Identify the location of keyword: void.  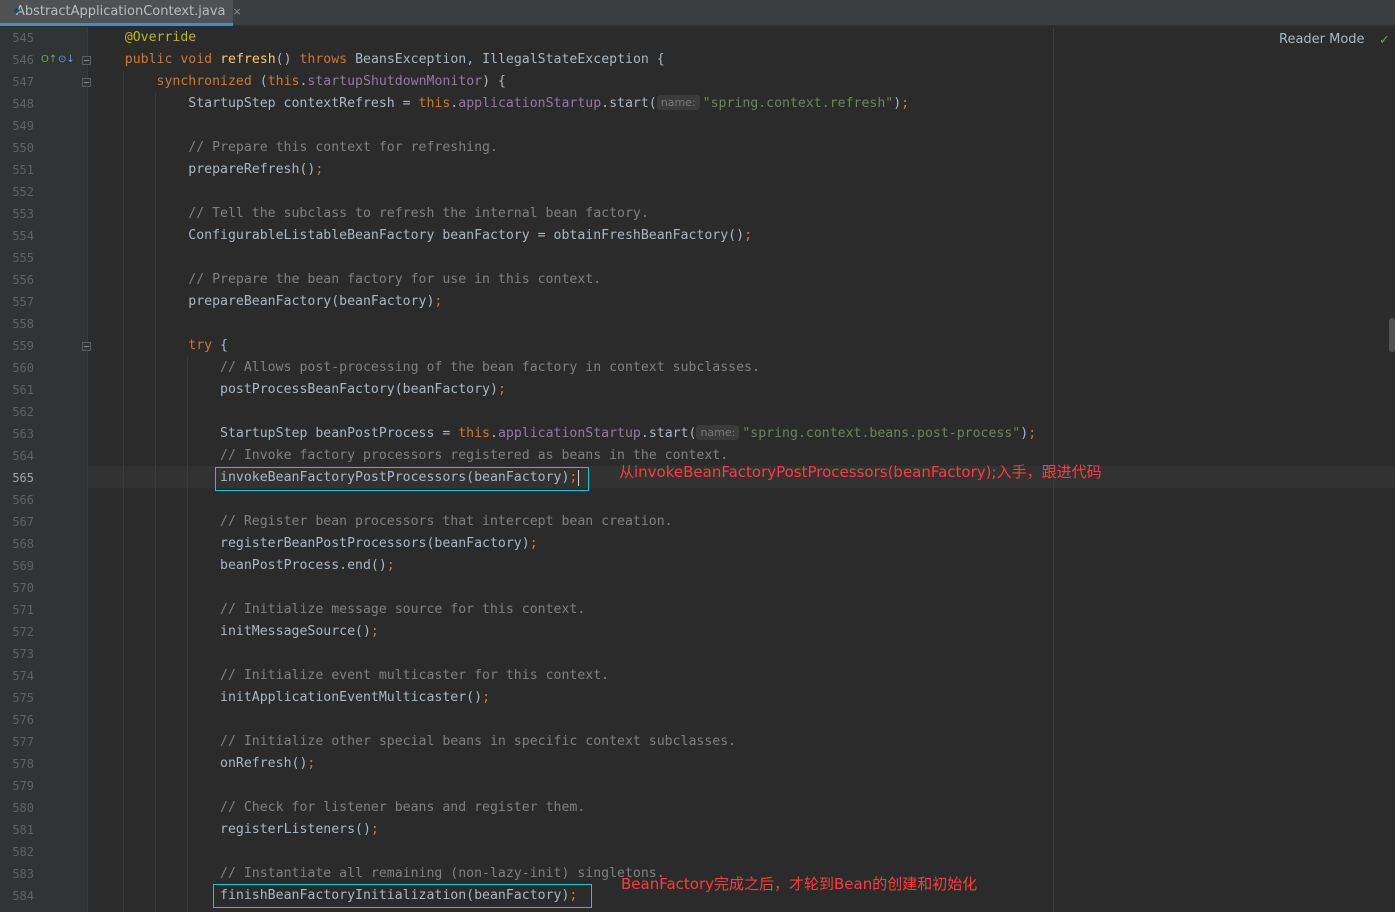
(196, 59).